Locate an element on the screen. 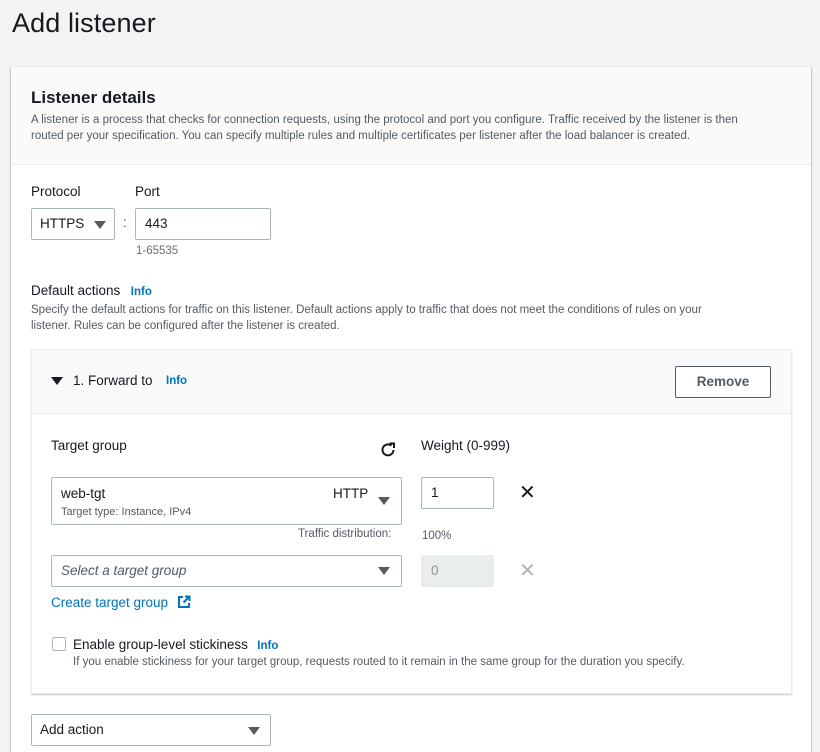  forward-to-header: 1. Forward to Info Remove is located at coordinates (411, 382).